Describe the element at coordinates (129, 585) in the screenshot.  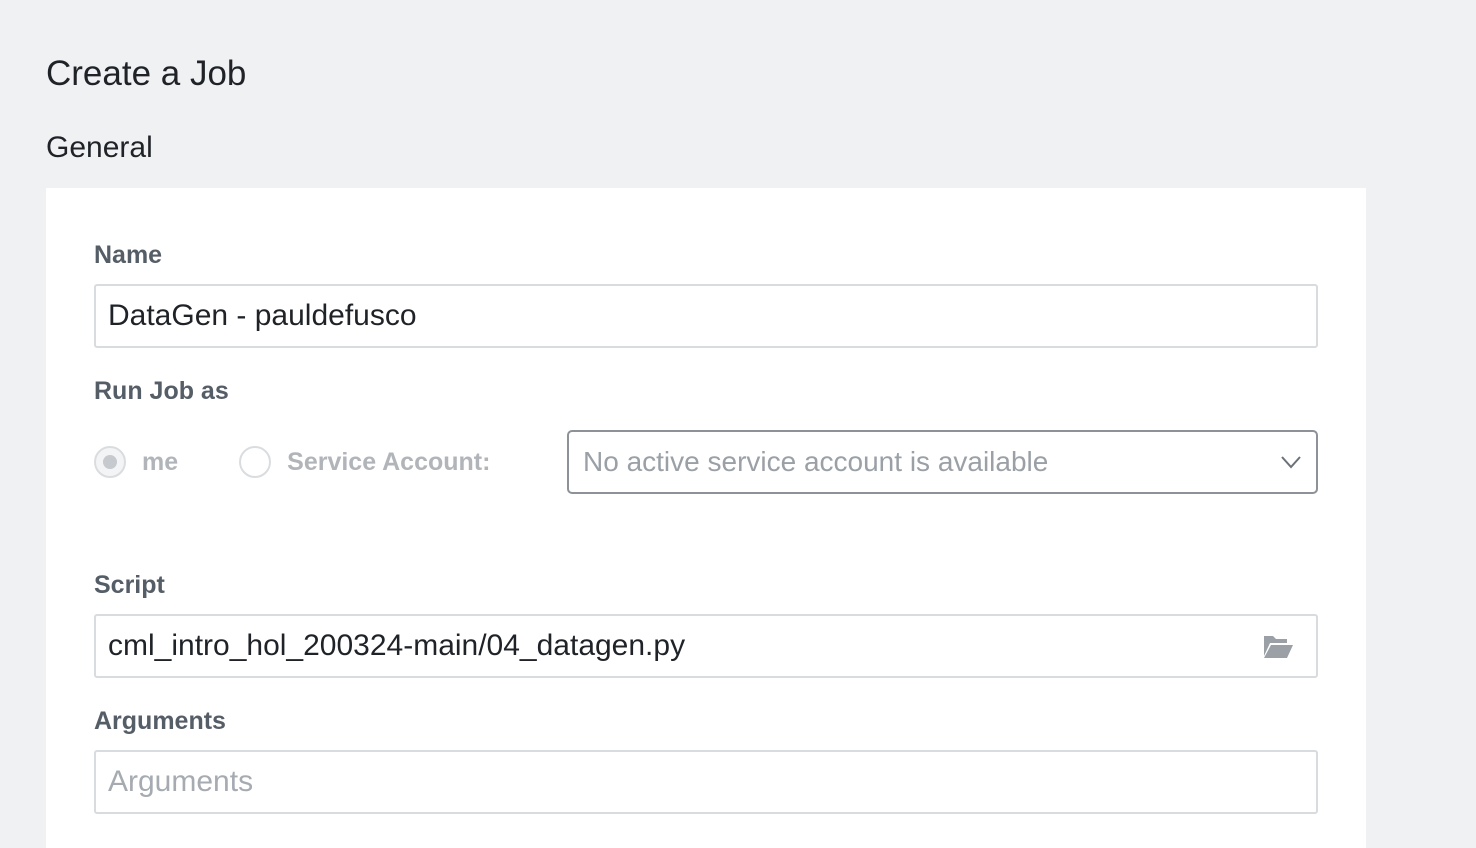
I see `script-label: Script` at that location.